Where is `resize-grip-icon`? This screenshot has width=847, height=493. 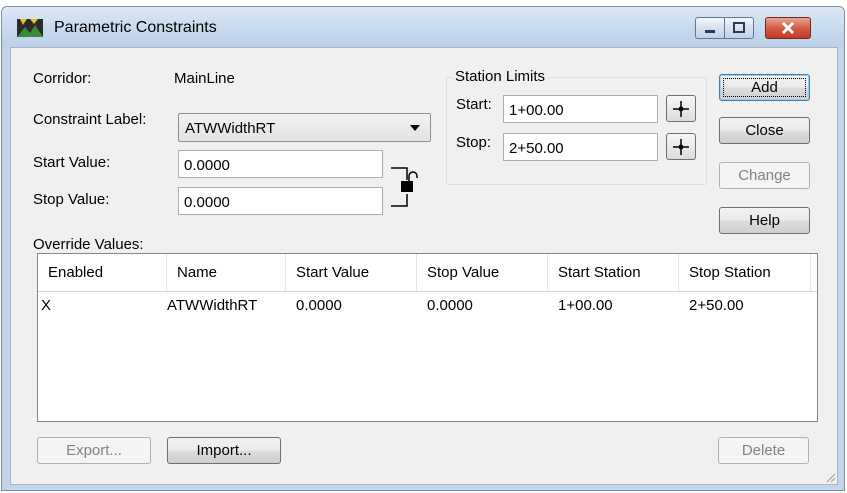 resize-grip-icon is located at coordinates (830, 477).